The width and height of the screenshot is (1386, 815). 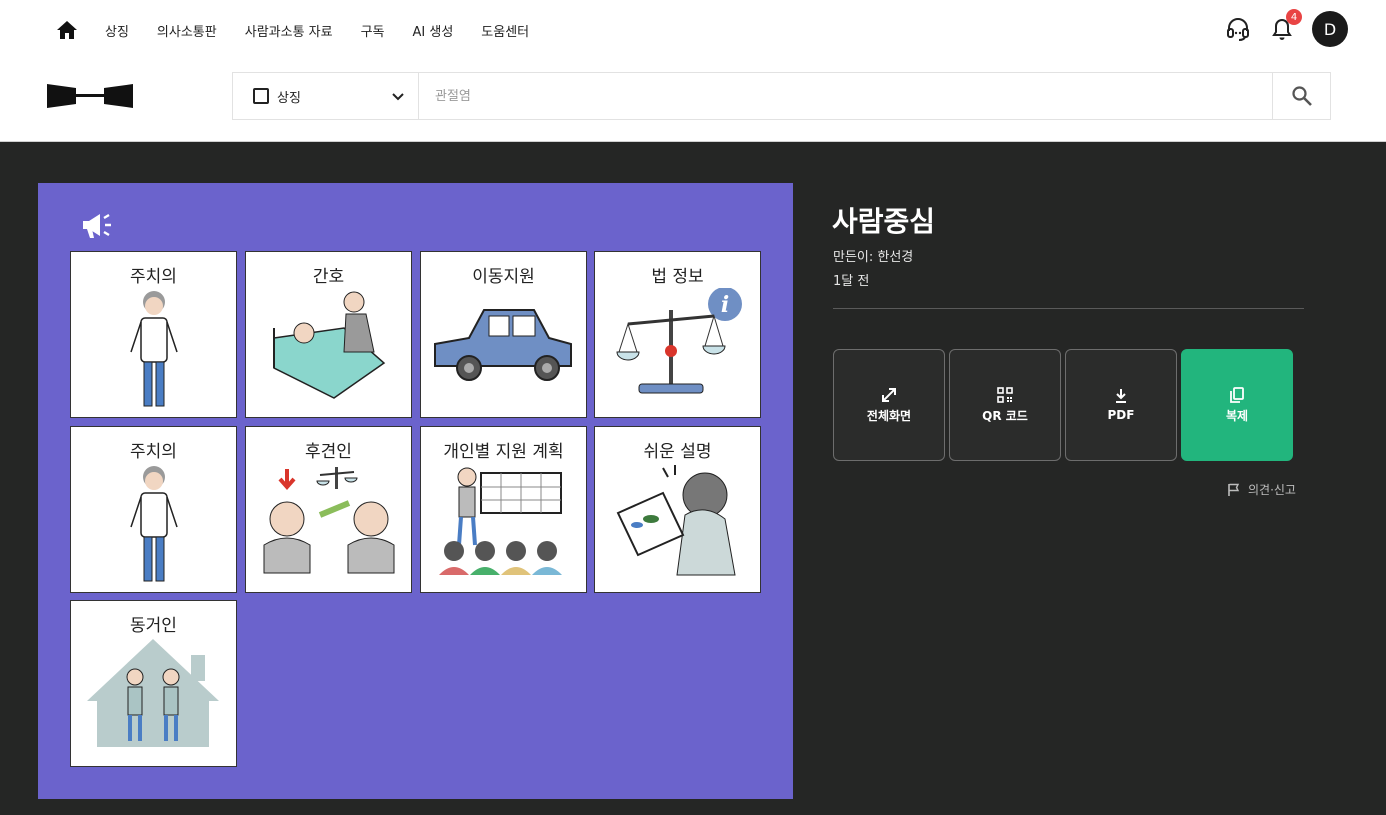 What do you see at coordinates (289, 30) in the screenshot?
I see `nav-item-people-communication: 사람과소통 자료` at bounding box center [289, 30].